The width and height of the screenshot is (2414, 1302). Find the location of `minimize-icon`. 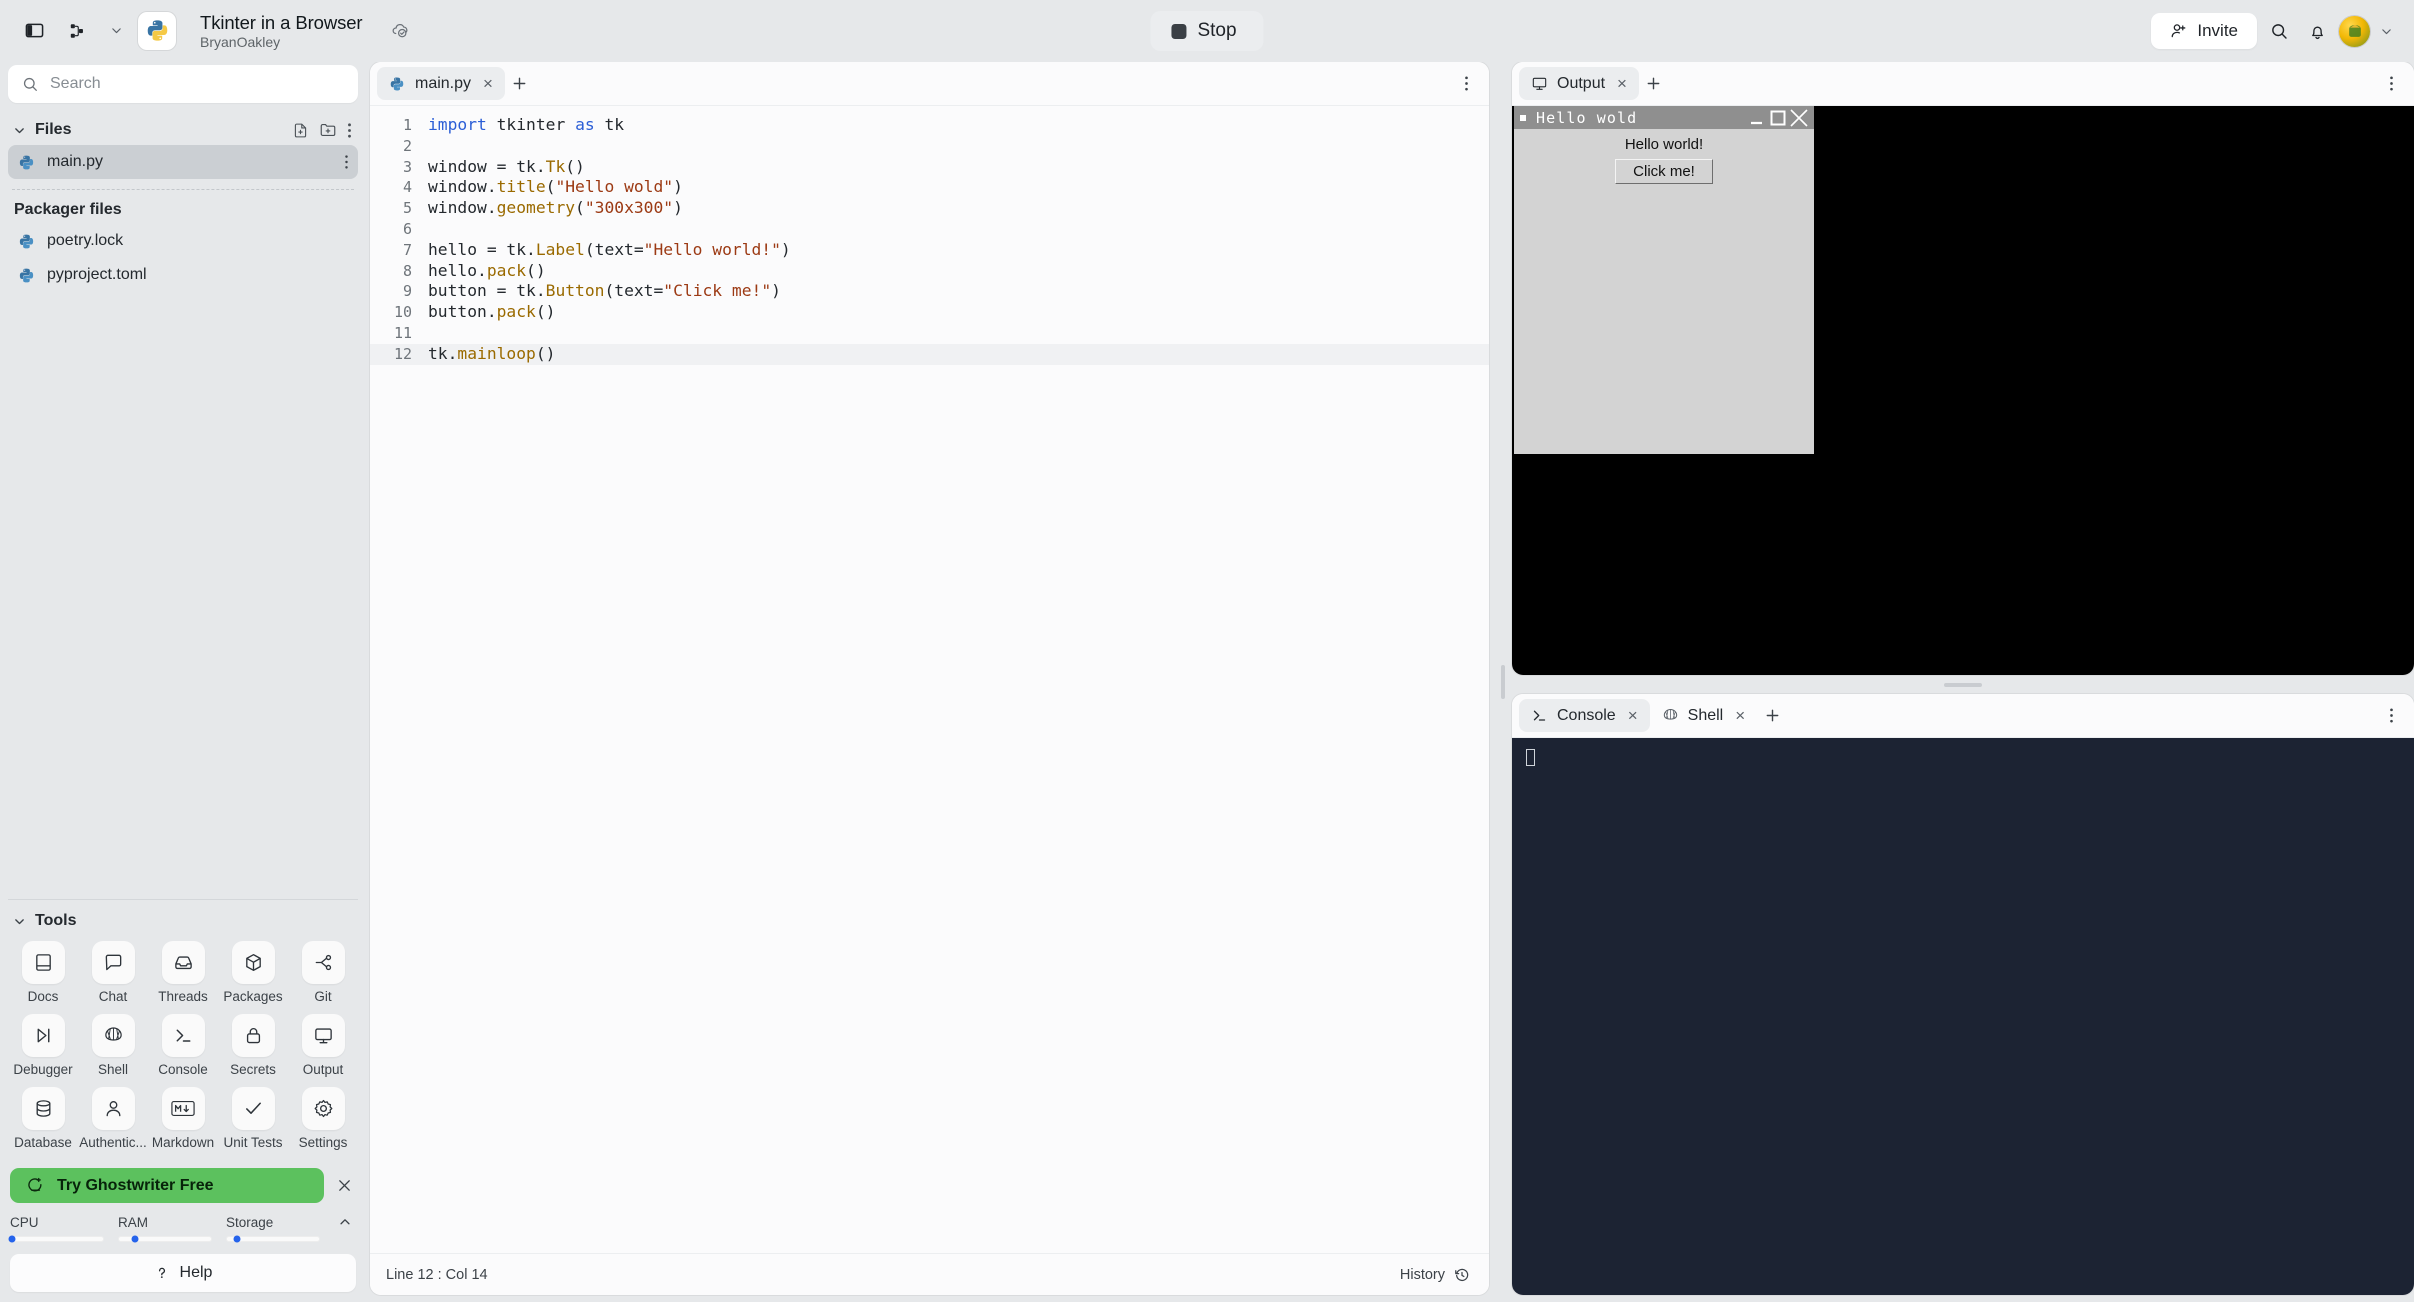

minimize-icon is located at coordinates (1757, 118).